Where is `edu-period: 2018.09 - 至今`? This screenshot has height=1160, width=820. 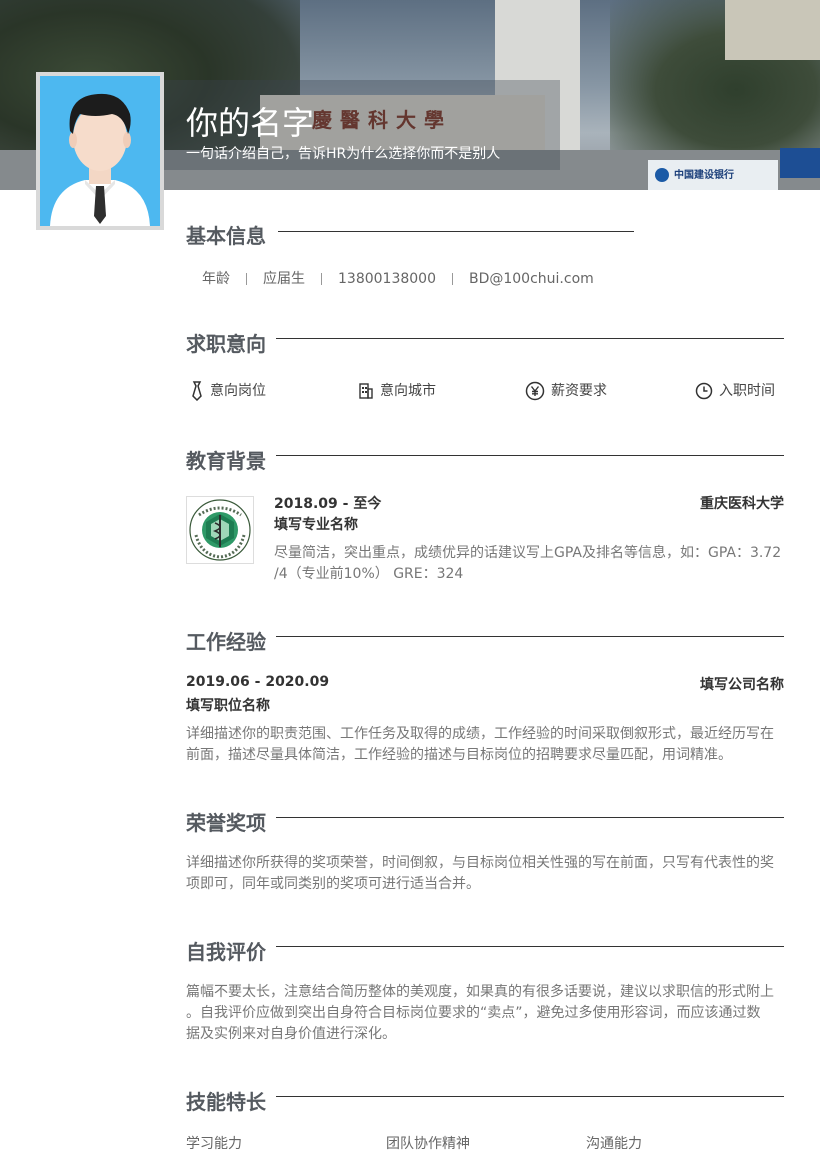
edu-period: 2018.09 - 至今 is located at coordinates (328, 504).